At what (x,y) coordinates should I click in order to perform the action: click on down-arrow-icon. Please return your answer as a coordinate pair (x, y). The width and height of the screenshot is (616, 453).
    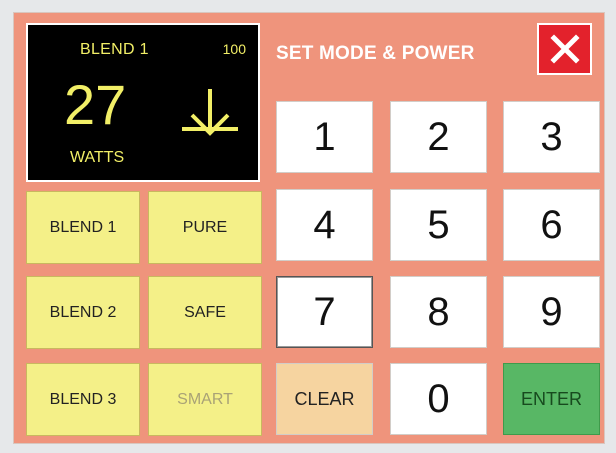
    Looking at the image, I should click on (210, 112).